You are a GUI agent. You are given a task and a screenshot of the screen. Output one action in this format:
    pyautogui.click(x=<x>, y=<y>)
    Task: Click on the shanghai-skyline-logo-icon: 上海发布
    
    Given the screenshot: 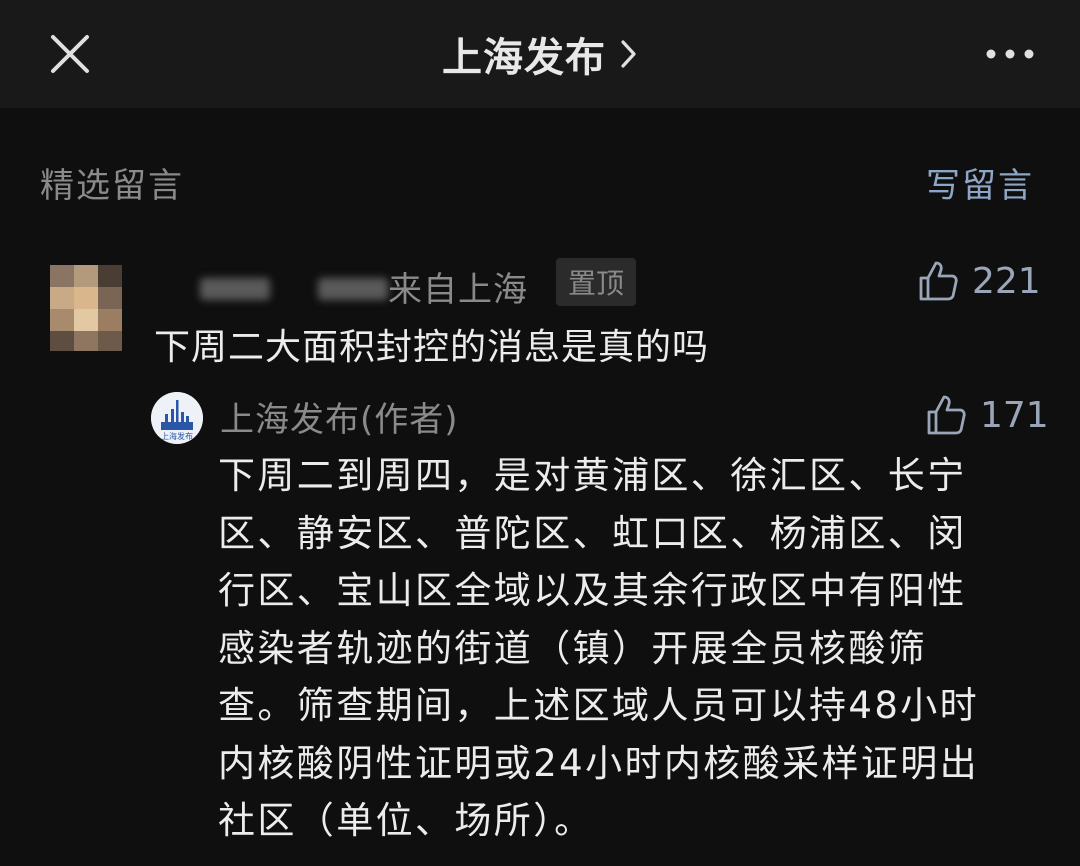 What is the action you would take?
    pyautogui.click(x=177, y=418)
    